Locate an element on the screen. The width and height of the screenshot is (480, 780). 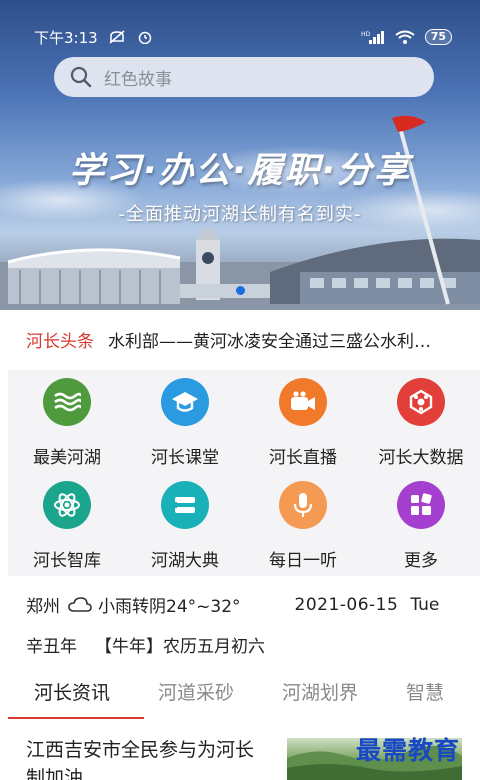
feature-more: 更多 is located at coordinates (421, 524).